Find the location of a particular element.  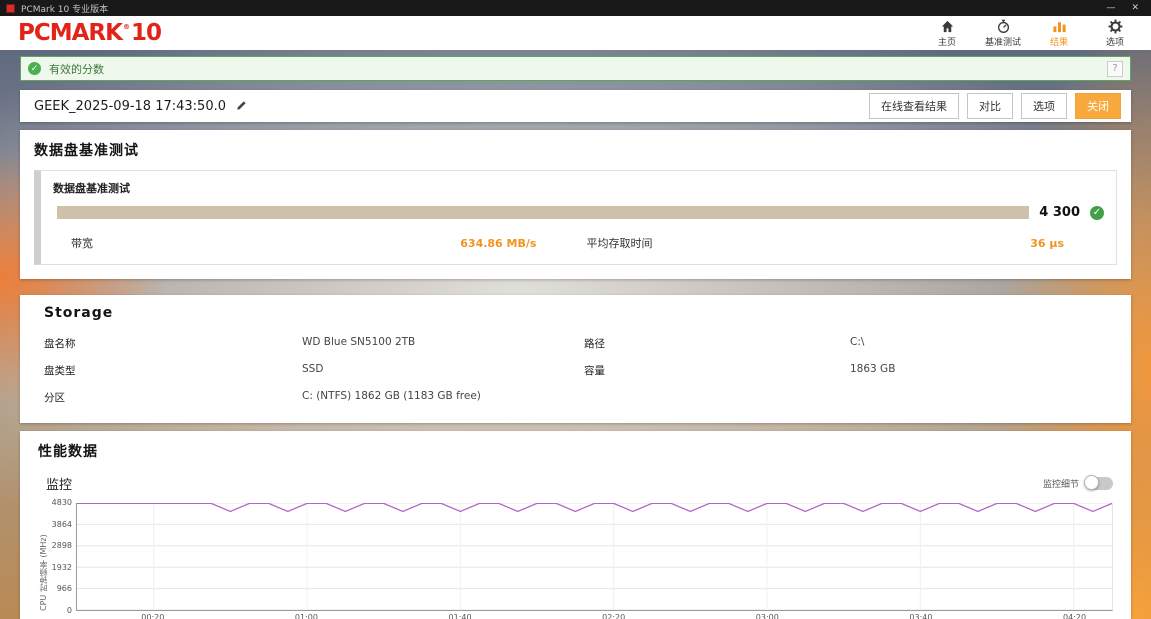

toggle-knob is located at coordinates (1091, 482).